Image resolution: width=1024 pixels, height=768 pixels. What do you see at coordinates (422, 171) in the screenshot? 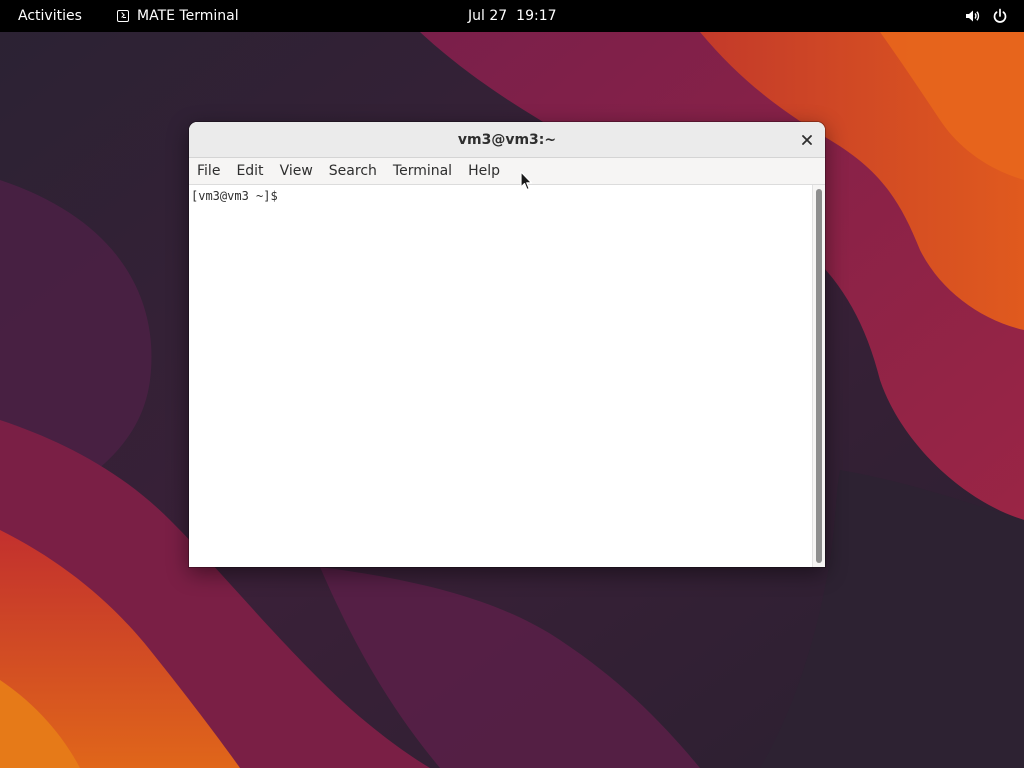
I see `menu-terminal: Terminal` at bounding box center [422, 171].